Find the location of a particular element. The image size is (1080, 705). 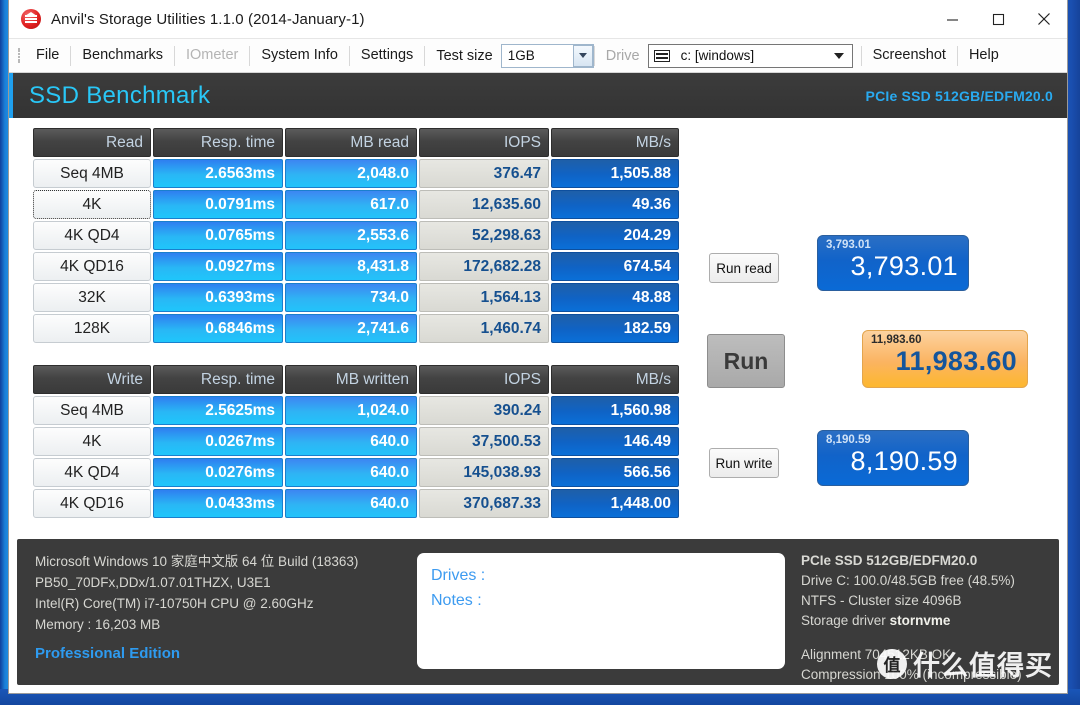

cell-mb: 734.0 is located at coordinates (351, 297).